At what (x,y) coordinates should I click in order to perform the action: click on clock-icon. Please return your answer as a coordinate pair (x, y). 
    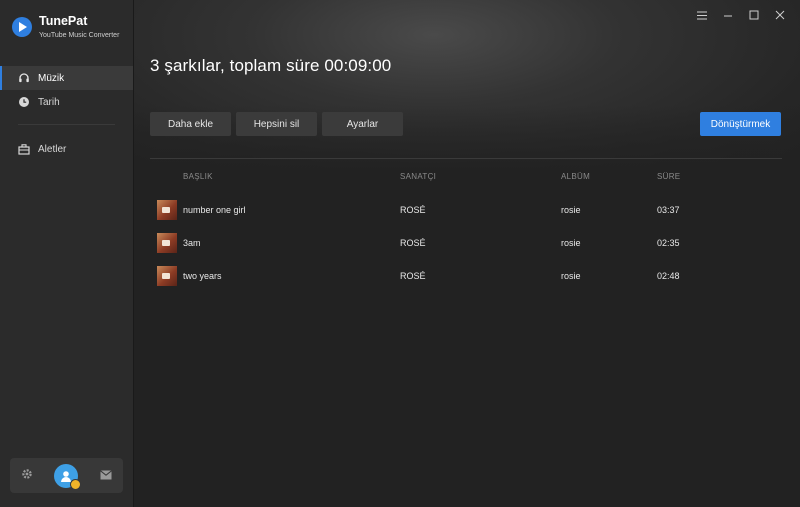
    Looking at the image, I should click on (24, 102).